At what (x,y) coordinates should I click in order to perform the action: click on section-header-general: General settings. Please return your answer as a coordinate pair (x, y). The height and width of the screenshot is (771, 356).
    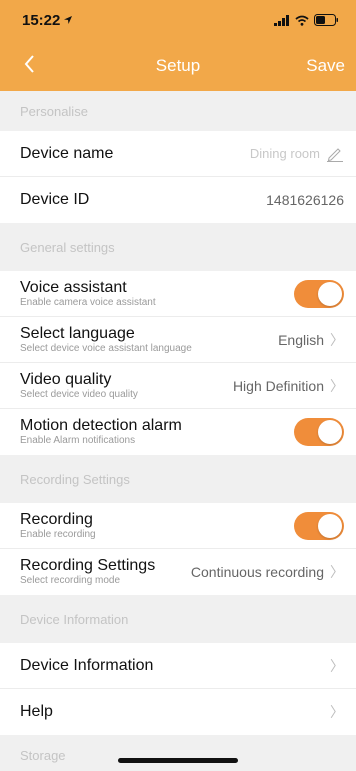
    Looking at the image, I should click on (178, 247).